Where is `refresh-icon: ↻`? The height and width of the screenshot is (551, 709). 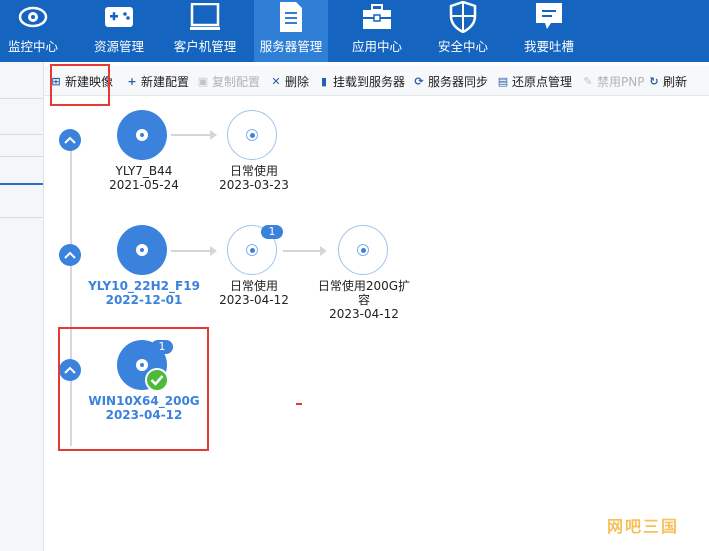
refresh-icon: ↻ is located at coordinates (654, 81).